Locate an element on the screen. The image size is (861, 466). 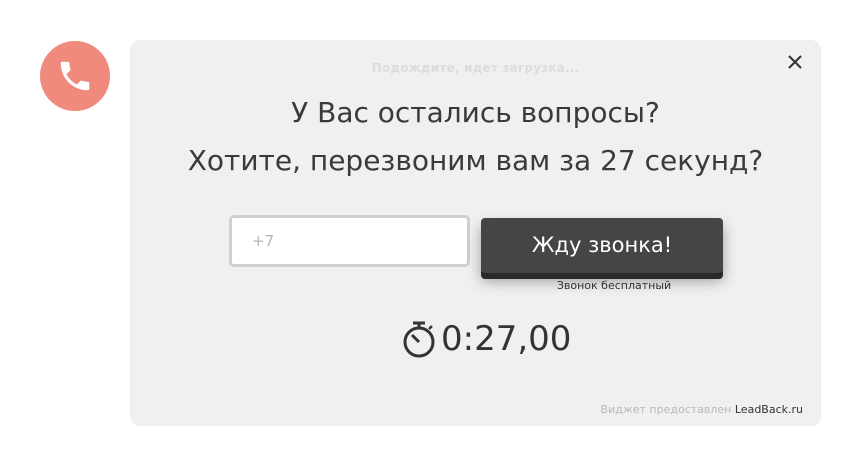
call-widget-button is located at coordinates (75, 76).